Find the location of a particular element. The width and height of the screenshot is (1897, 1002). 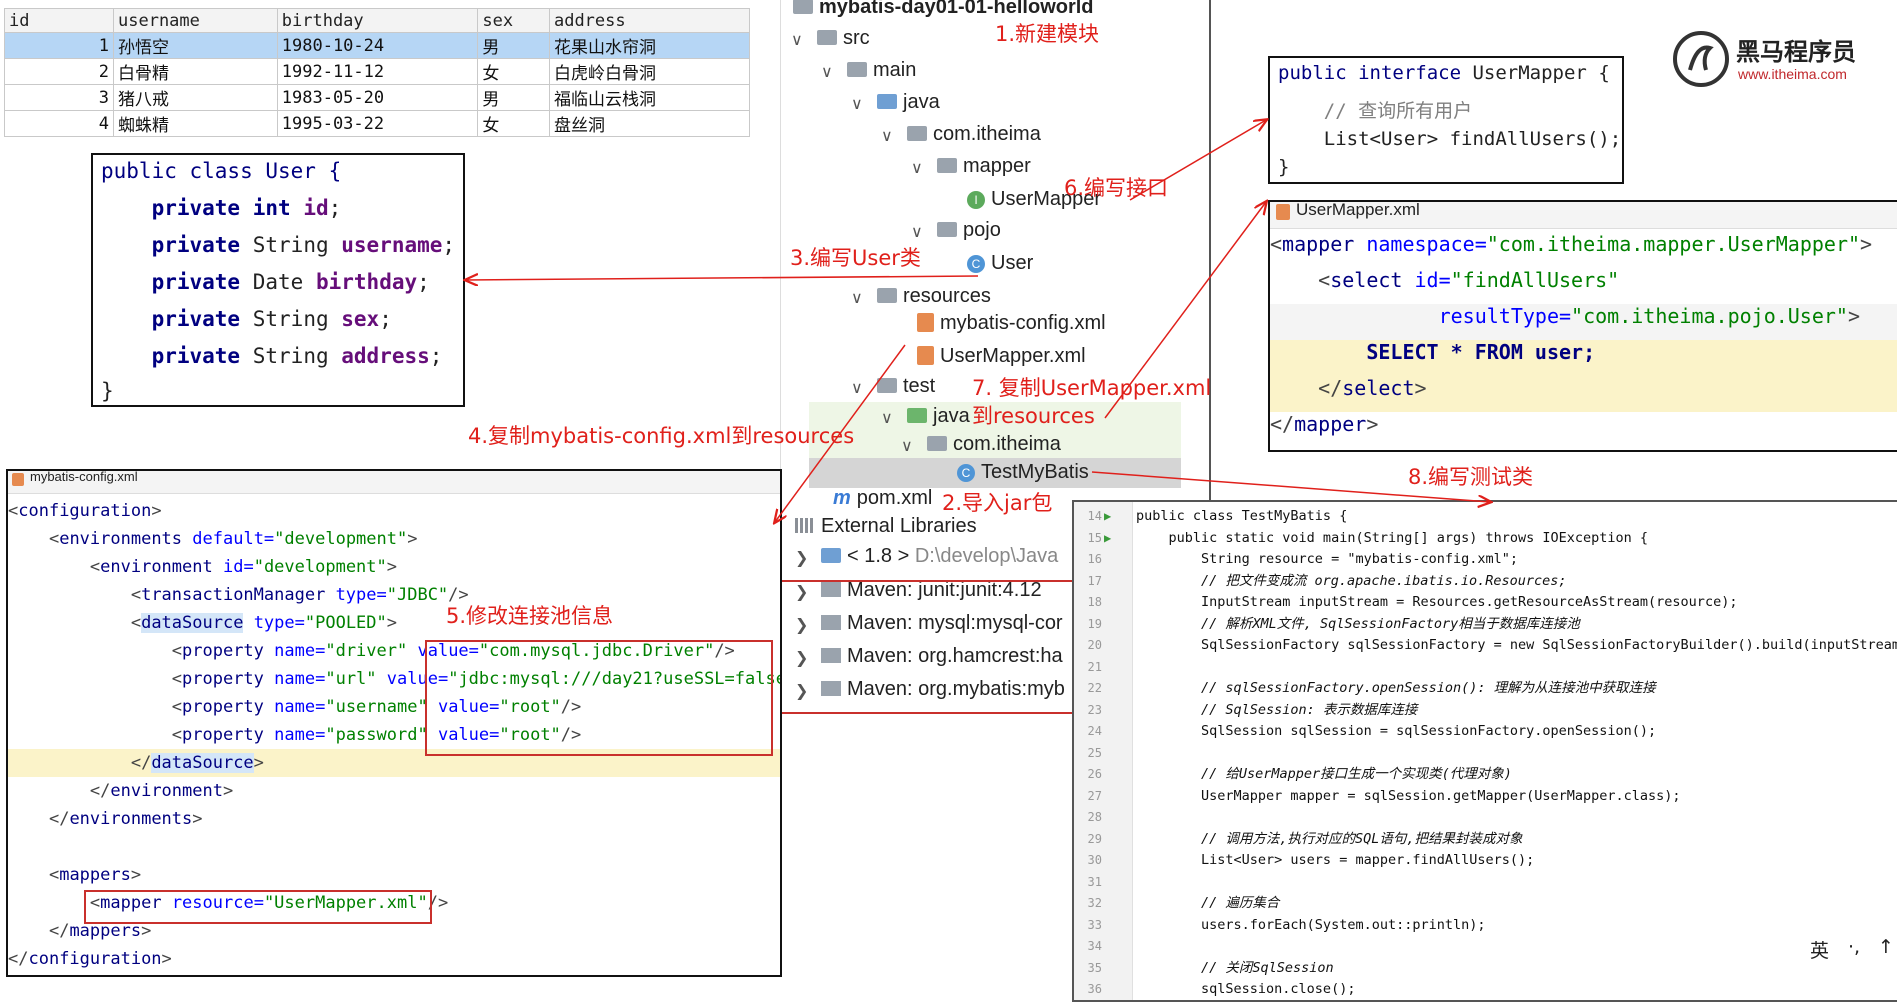

ime-language-label: 英 is located at coordinates (1820, 951).